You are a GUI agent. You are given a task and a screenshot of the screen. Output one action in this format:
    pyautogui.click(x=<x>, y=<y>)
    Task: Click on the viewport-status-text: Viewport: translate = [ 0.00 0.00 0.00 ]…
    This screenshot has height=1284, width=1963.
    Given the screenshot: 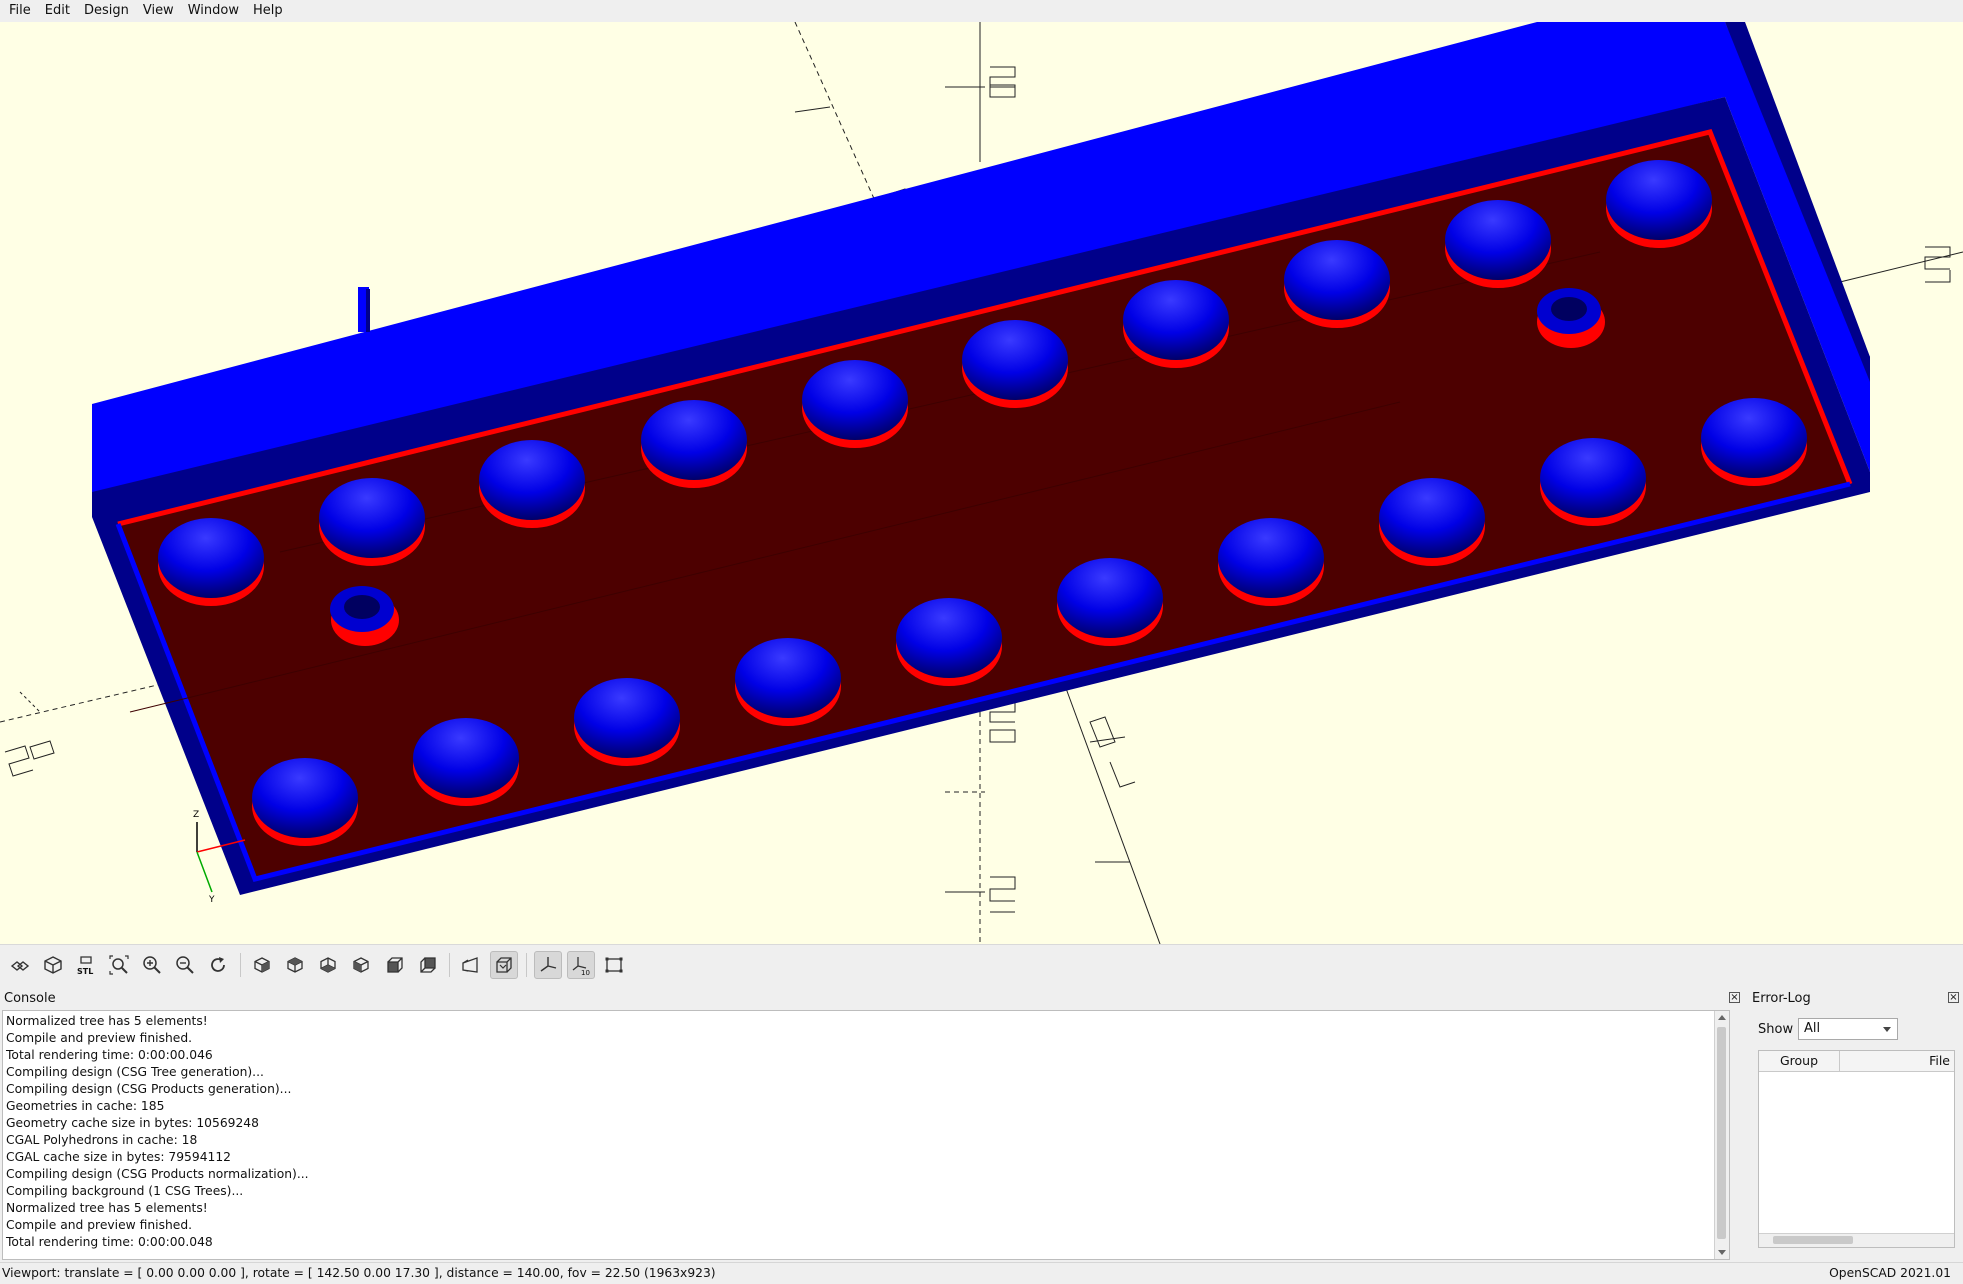 What is the action you would take?
    pyautogui.click(x=359, y=1273)
    